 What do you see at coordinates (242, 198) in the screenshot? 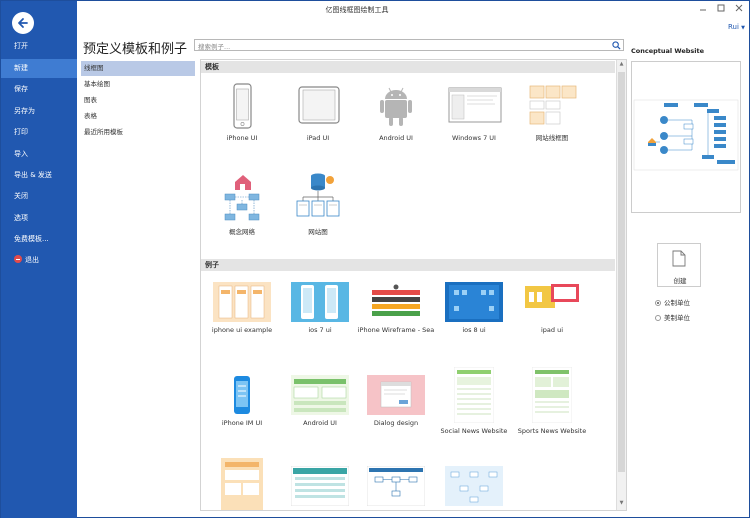
I see `concept-network-icon` at bounding box center [242, 198].